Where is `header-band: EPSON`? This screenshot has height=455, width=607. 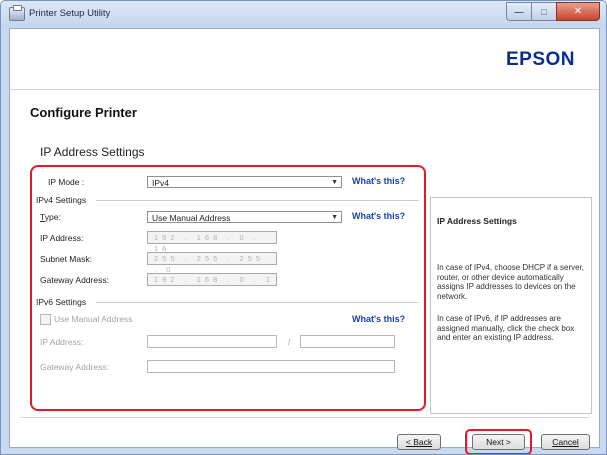
header-band: EPSON is located at coordinates (304, 59).